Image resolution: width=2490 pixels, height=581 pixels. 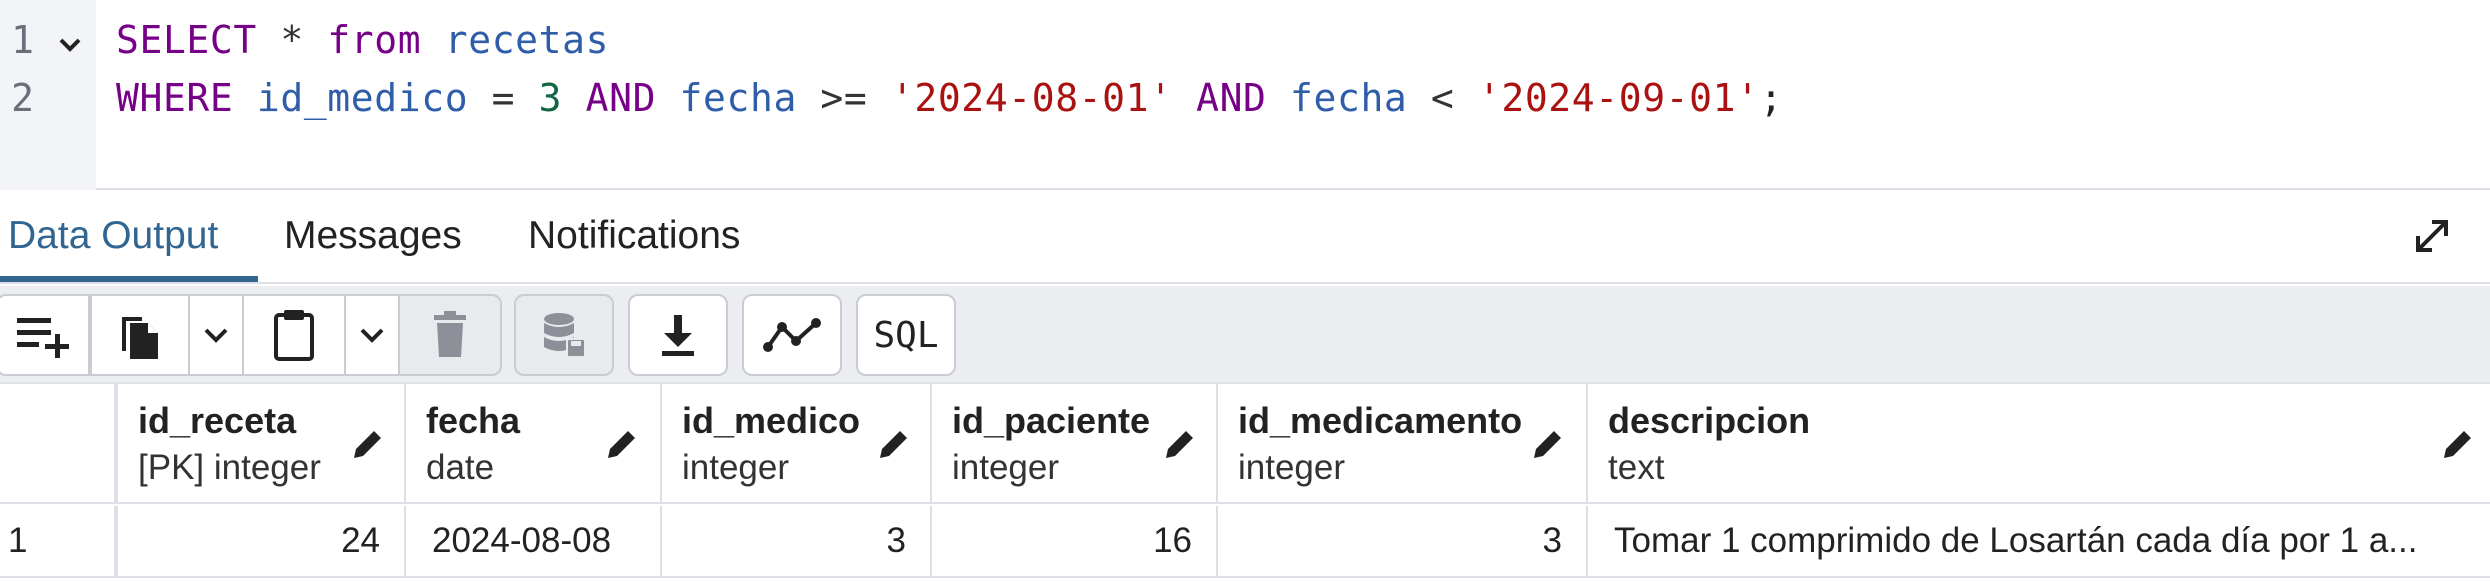 I want to click on code-line-1: SELECT * from recetas, so click(x=362, y=40).